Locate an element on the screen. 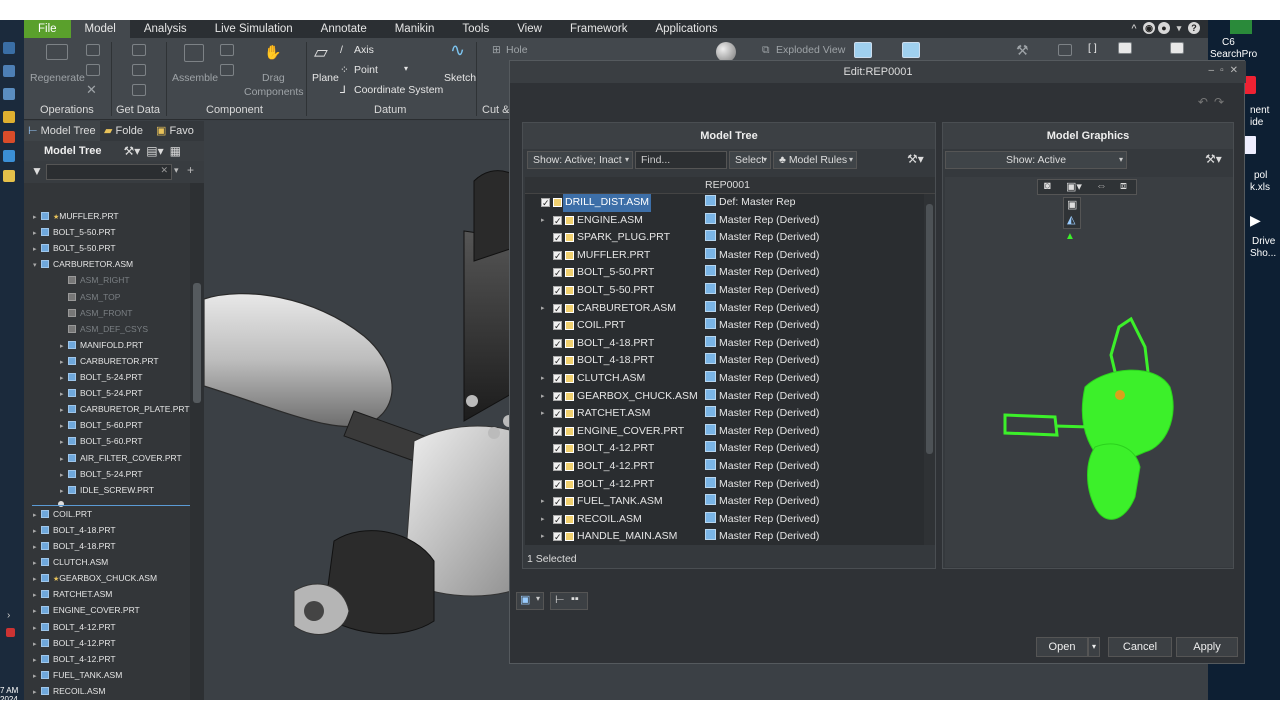 This screenshot has height=720, width=1280. plane-button: Plane is located at coordinates (325, 78).